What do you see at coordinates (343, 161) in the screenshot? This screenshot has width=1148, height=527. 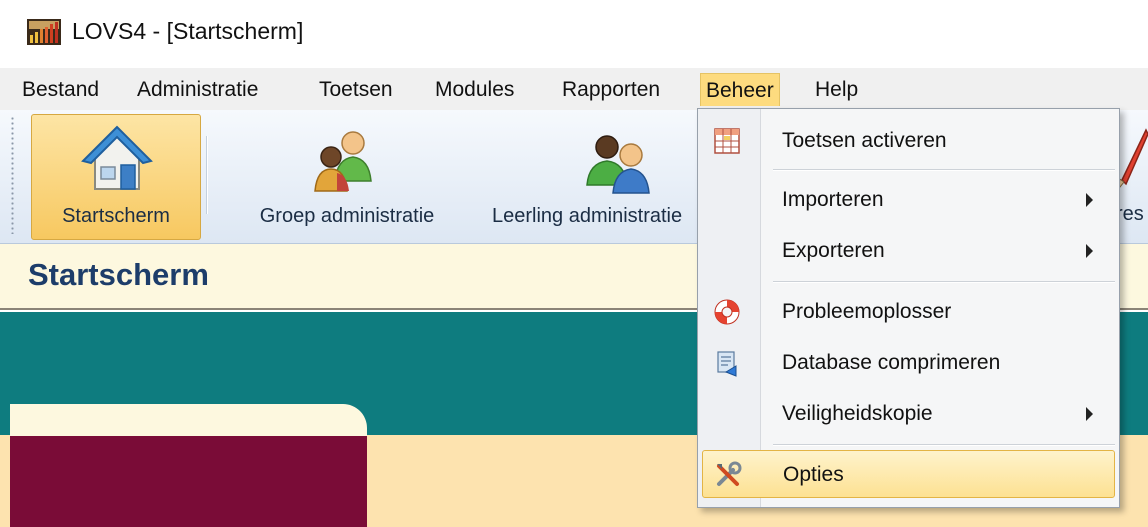 I see `group-users-icon` at bounding box center [343, 161].